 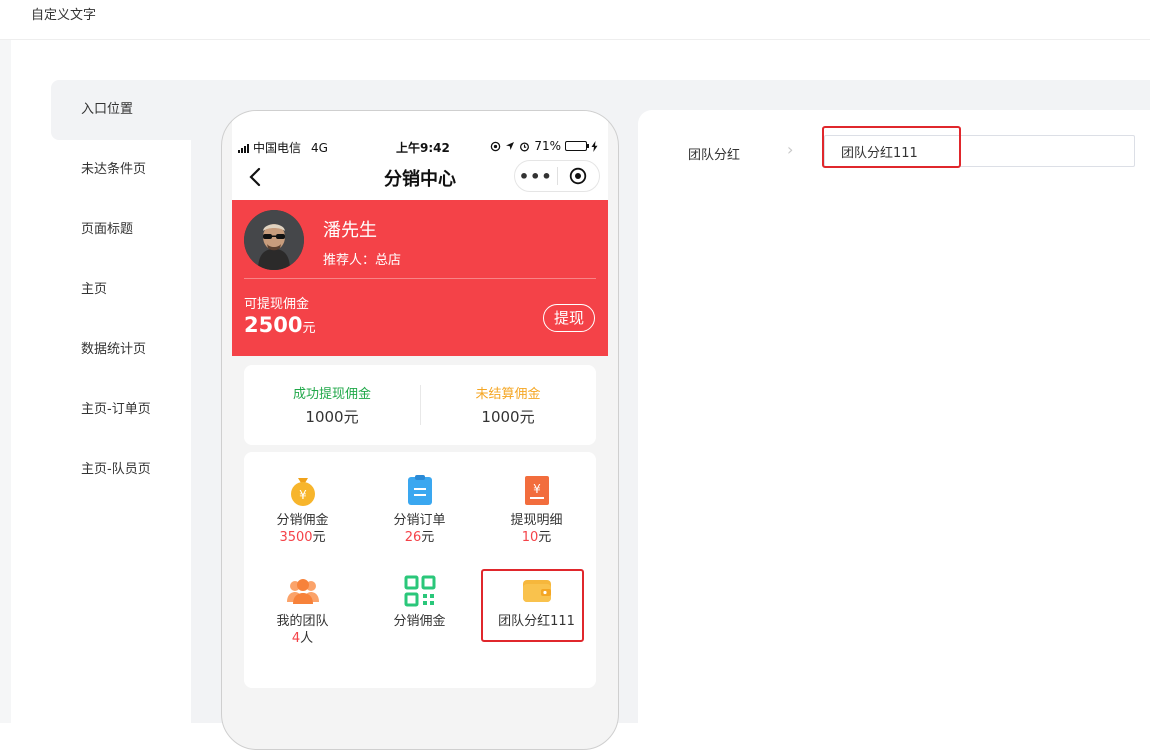 I want to click on more-options-icon: •••, so click(x=536, y=176).